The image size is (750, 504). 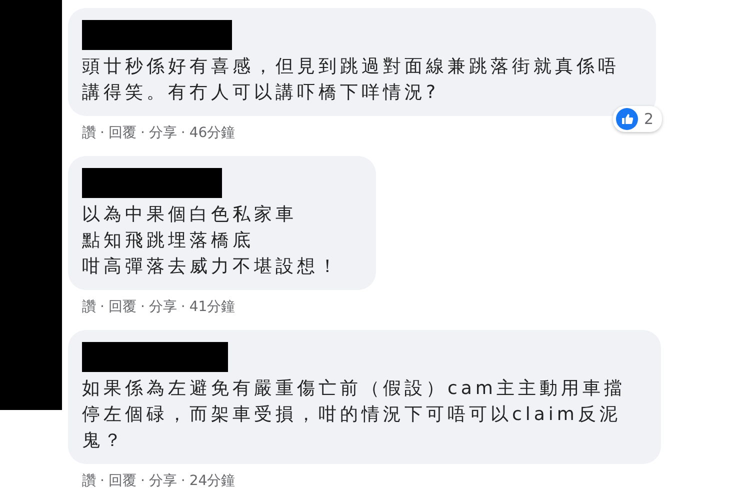 What do you see at coordinates (212, 307) in the screenshot?
I see `comment-time: 41分鐘` at bounding box center [212, 307].